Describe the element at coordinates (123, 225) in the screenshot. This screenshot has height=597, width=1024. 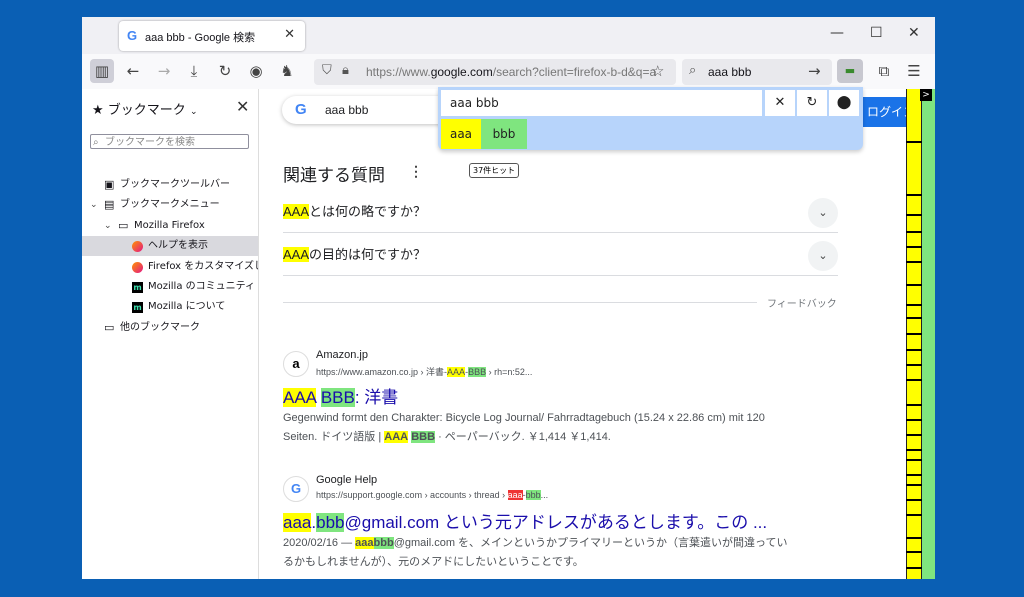
I see `folder-icon: ▭` at that location.